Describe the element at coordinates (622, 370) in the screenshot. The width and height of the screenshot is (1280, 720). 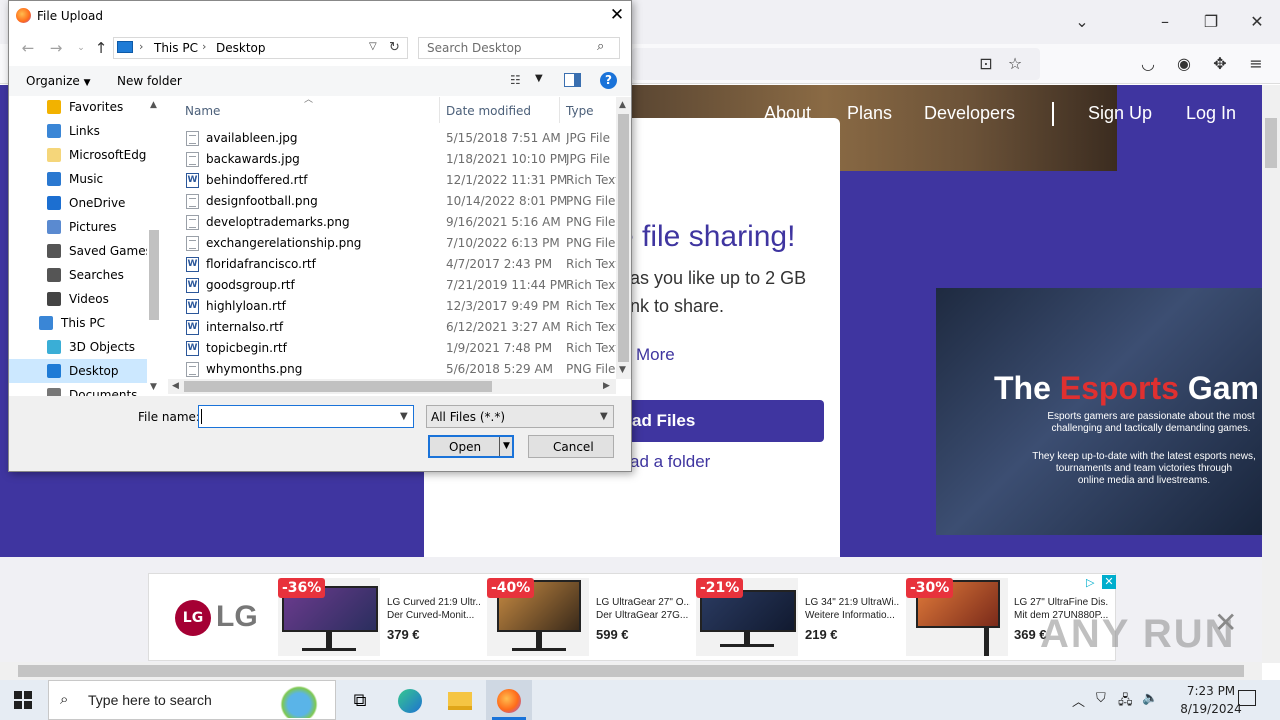
I see `file-scroll-down-icon: ▼` at that location.